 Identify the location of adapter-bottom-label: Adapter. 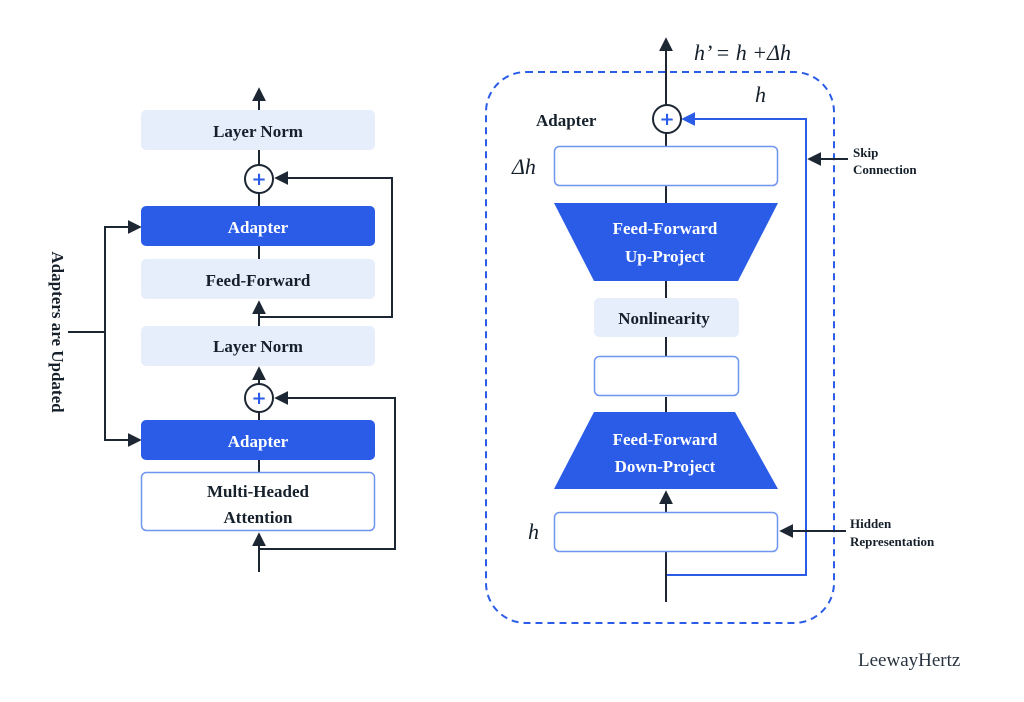
(258, 441).